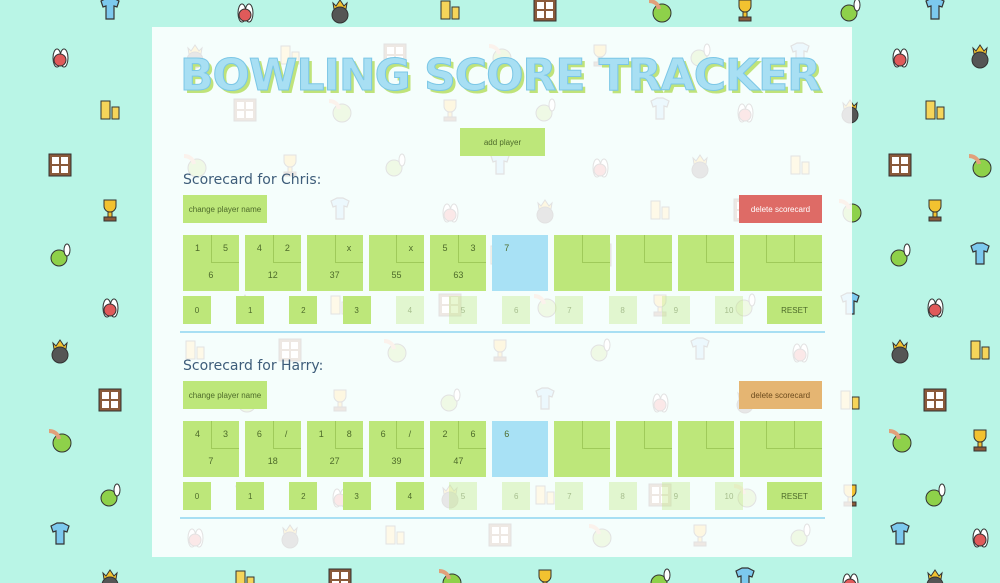 This screenshot has height=583, width=1000. Describe the element at coordinates (334, 461) in the screenshot. I see `frame-total: 27` at that location.